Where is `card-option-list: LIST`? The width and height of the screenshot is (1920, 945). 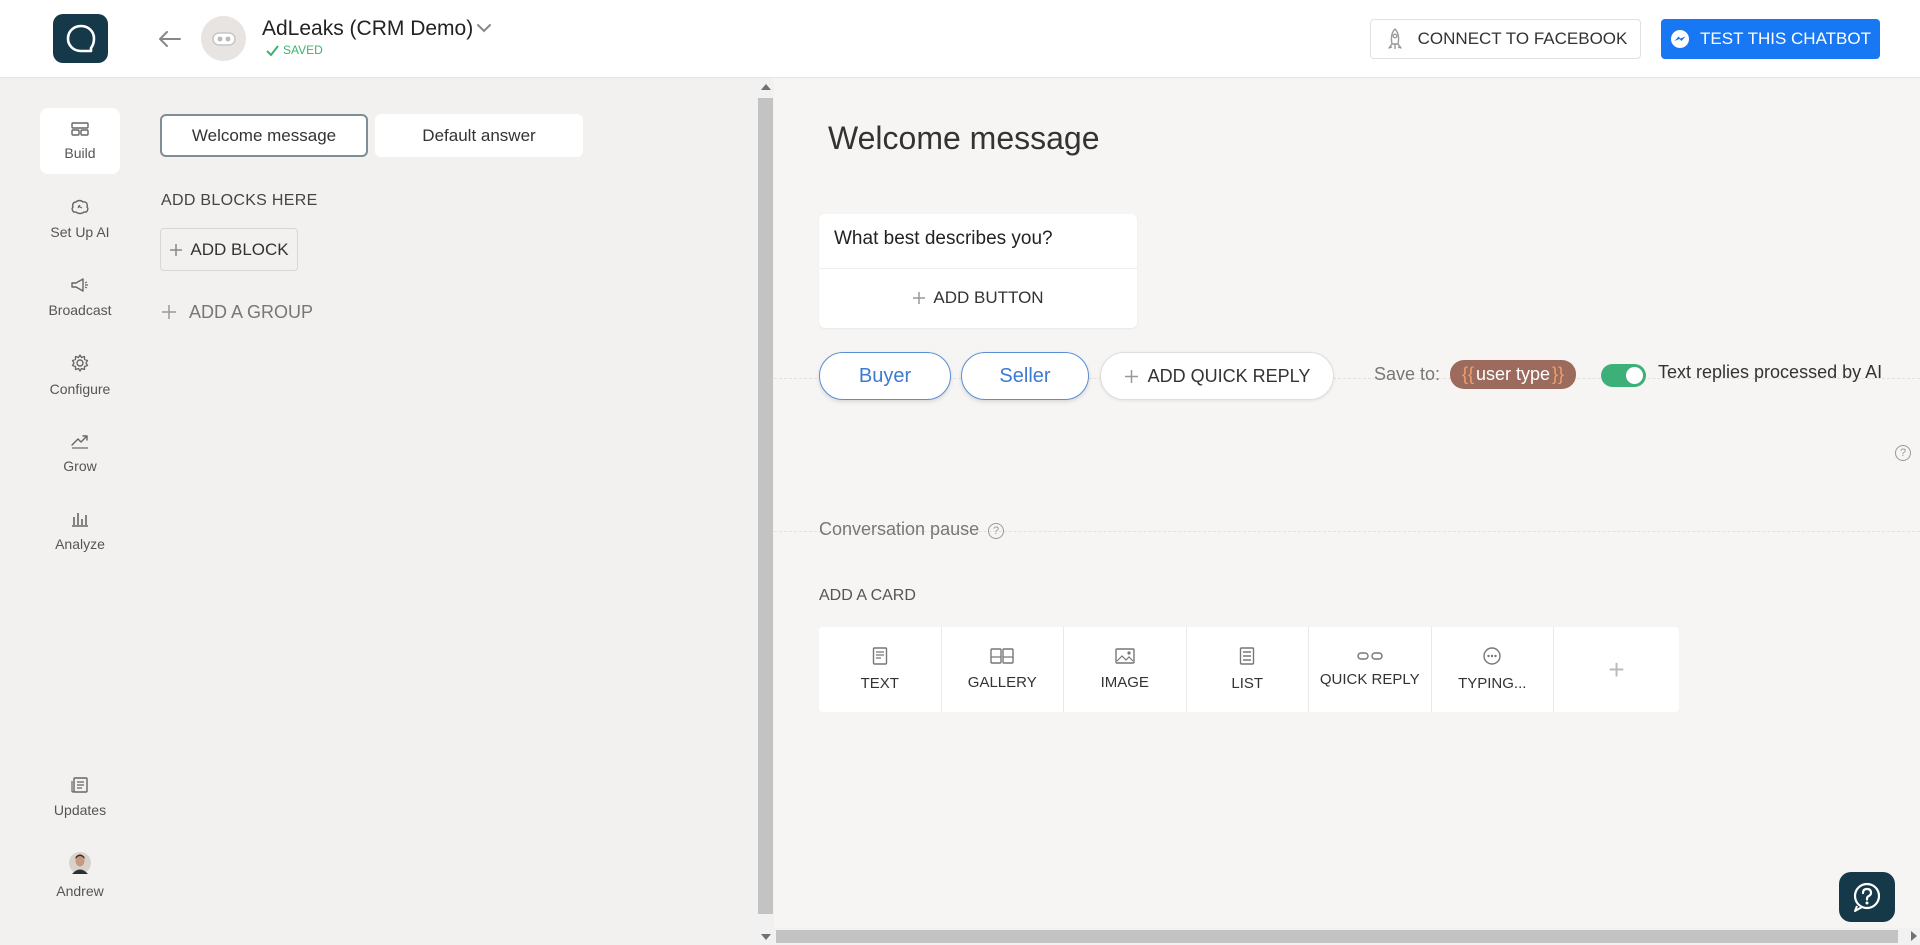
card-option-list: LIST is located at coordinates (1248, 669).